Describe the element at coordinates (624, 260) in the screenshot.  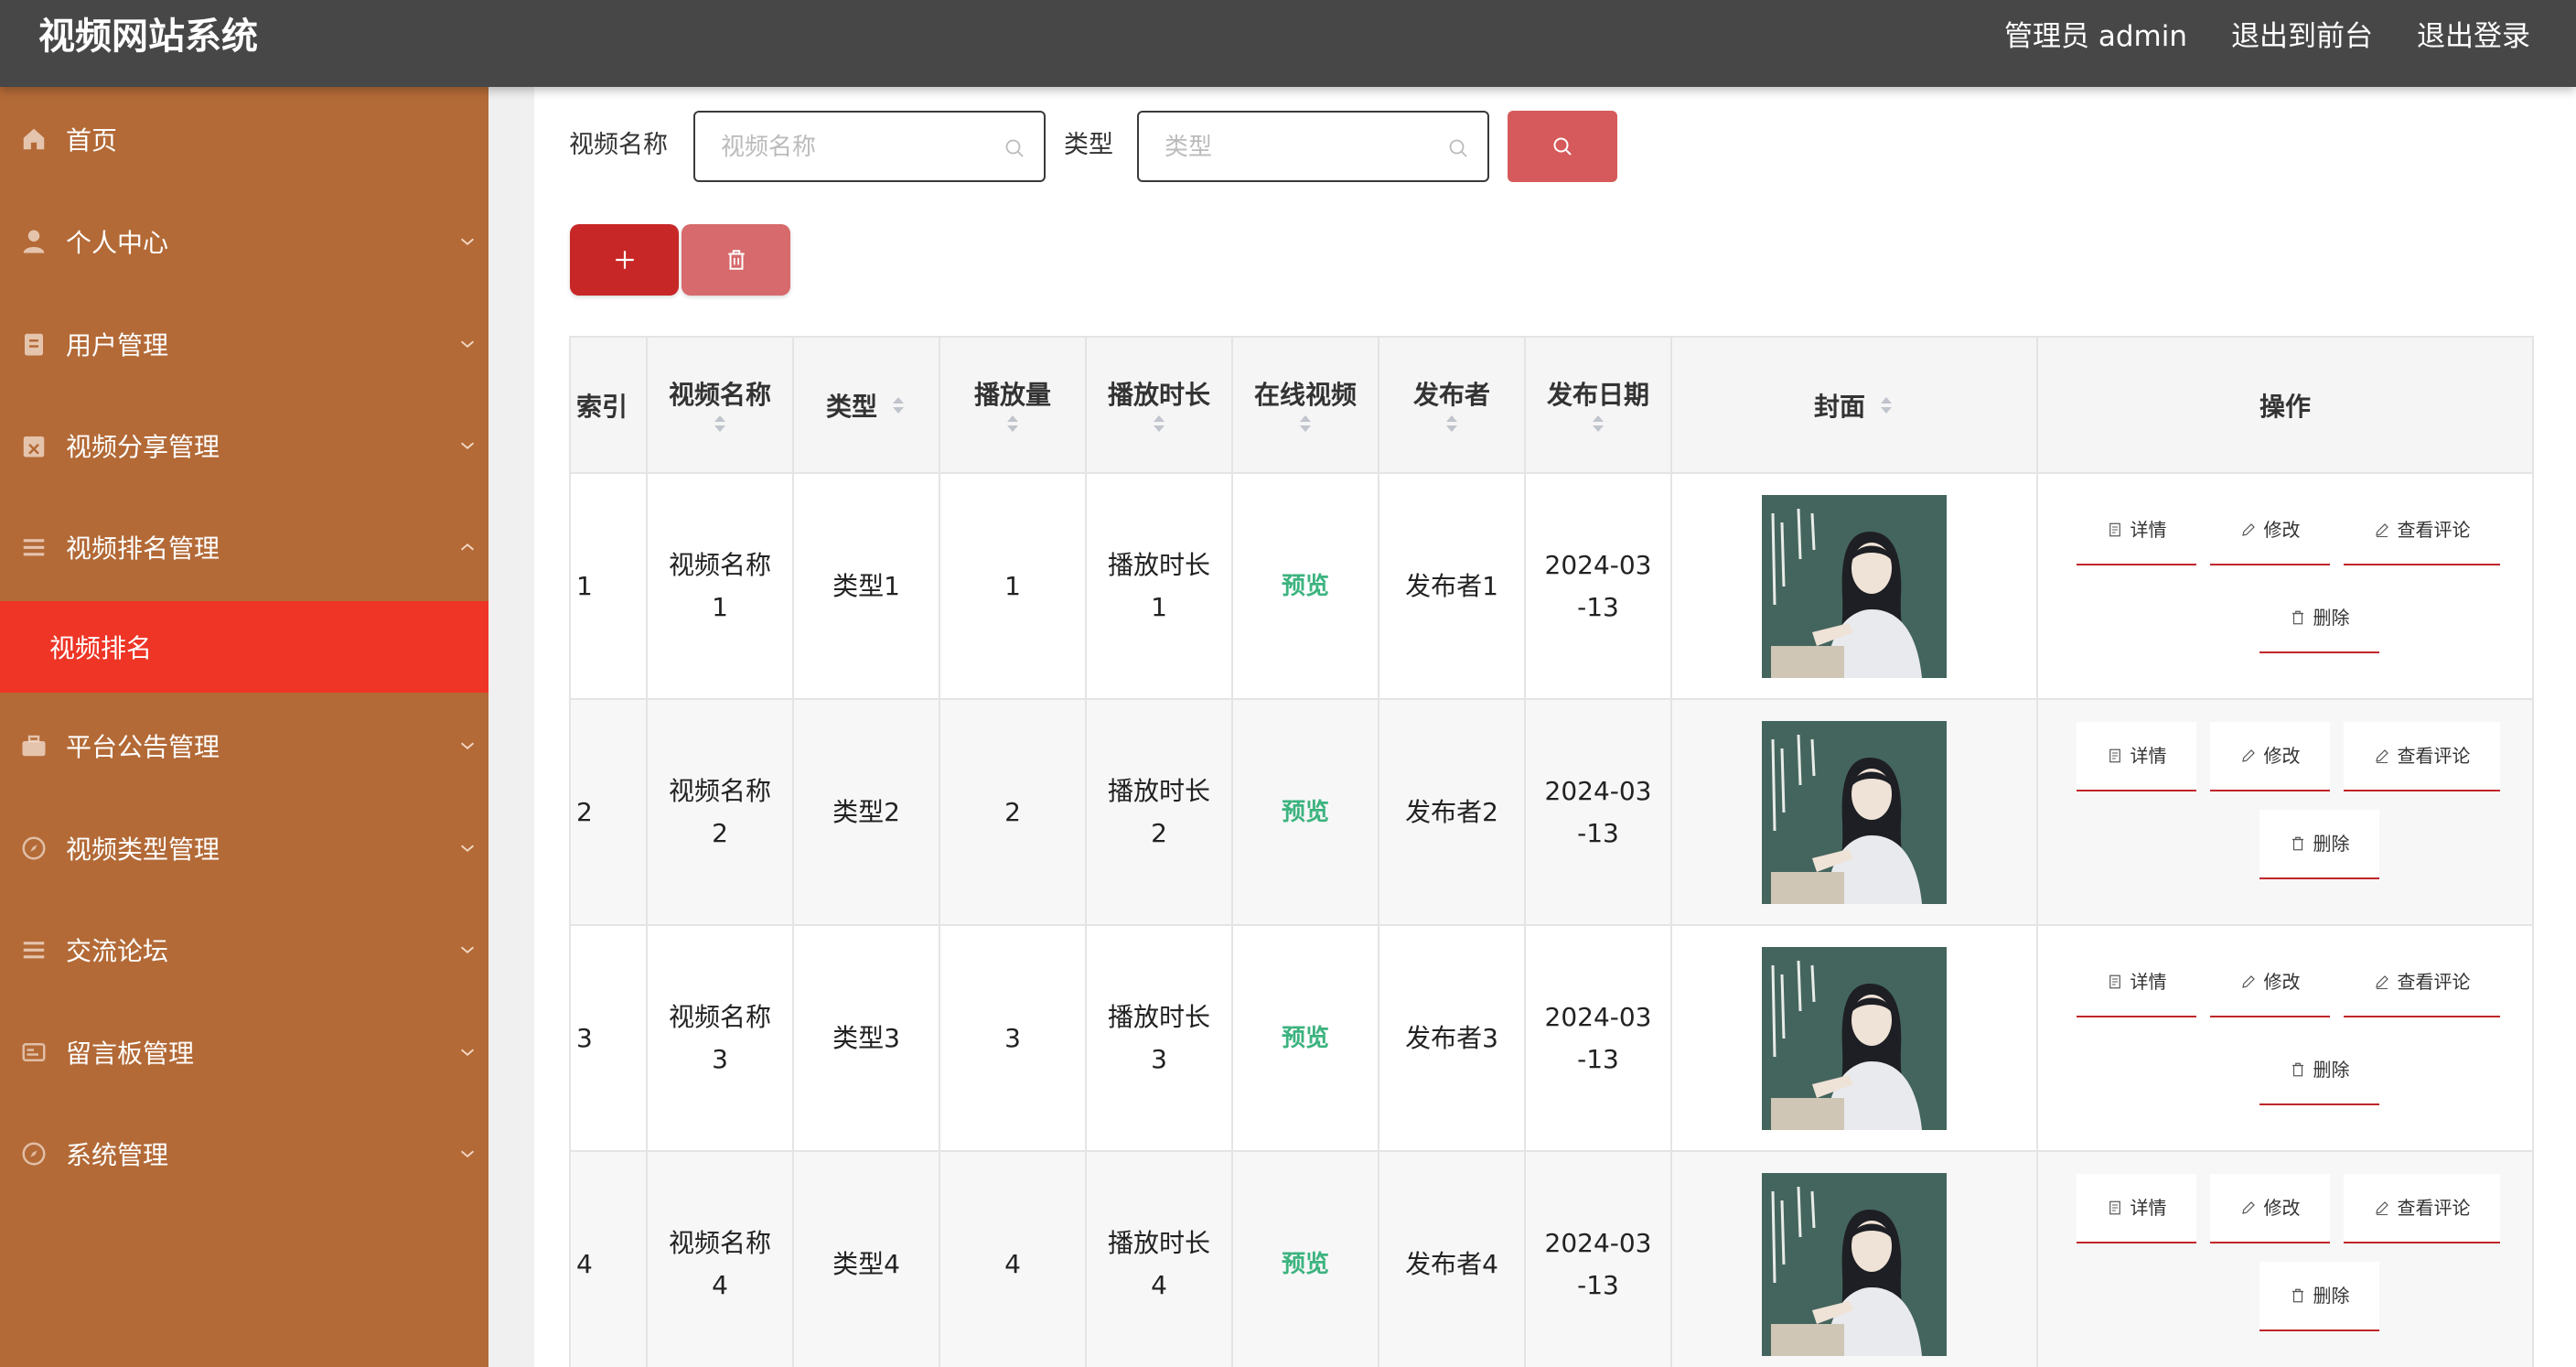
I see `add-button` at that location.